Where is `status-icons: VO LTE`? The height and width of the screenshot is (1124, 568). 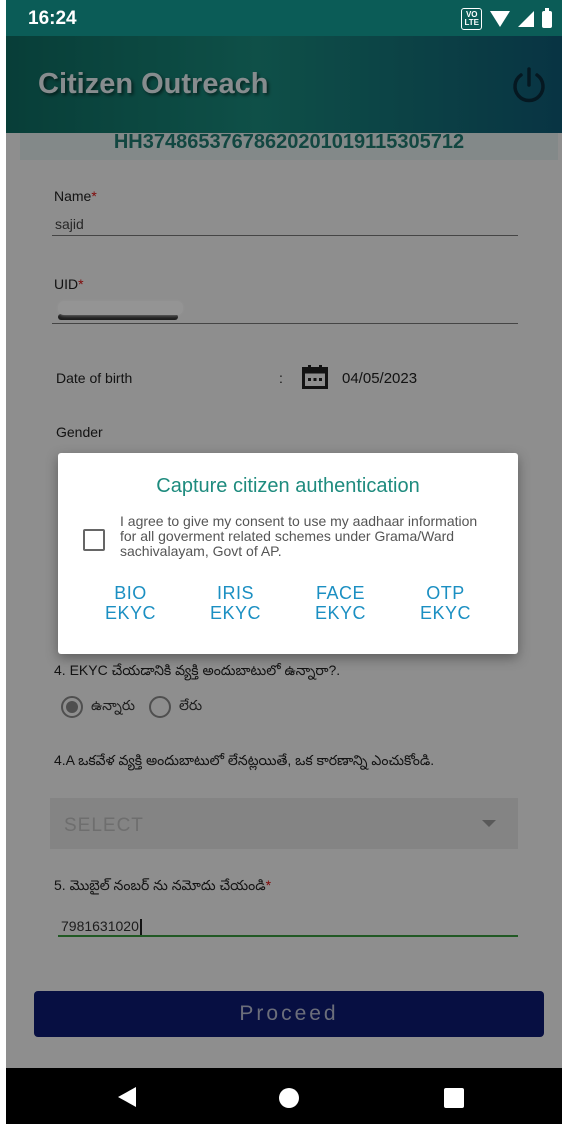 status-icons: VO LTE is located at coordinates (506, 18).